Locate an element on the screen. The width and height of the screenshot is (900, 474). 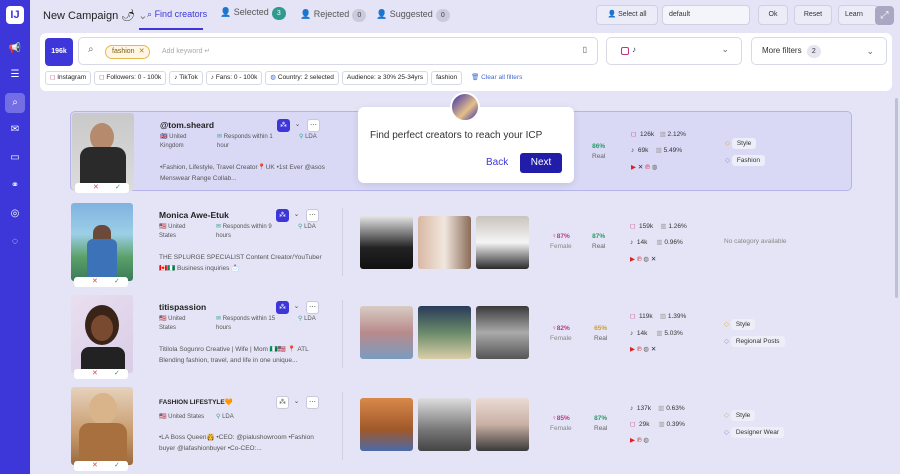
creator-name: FASHION LIFESTYLE🧡 is located at coordinates (196, 402).